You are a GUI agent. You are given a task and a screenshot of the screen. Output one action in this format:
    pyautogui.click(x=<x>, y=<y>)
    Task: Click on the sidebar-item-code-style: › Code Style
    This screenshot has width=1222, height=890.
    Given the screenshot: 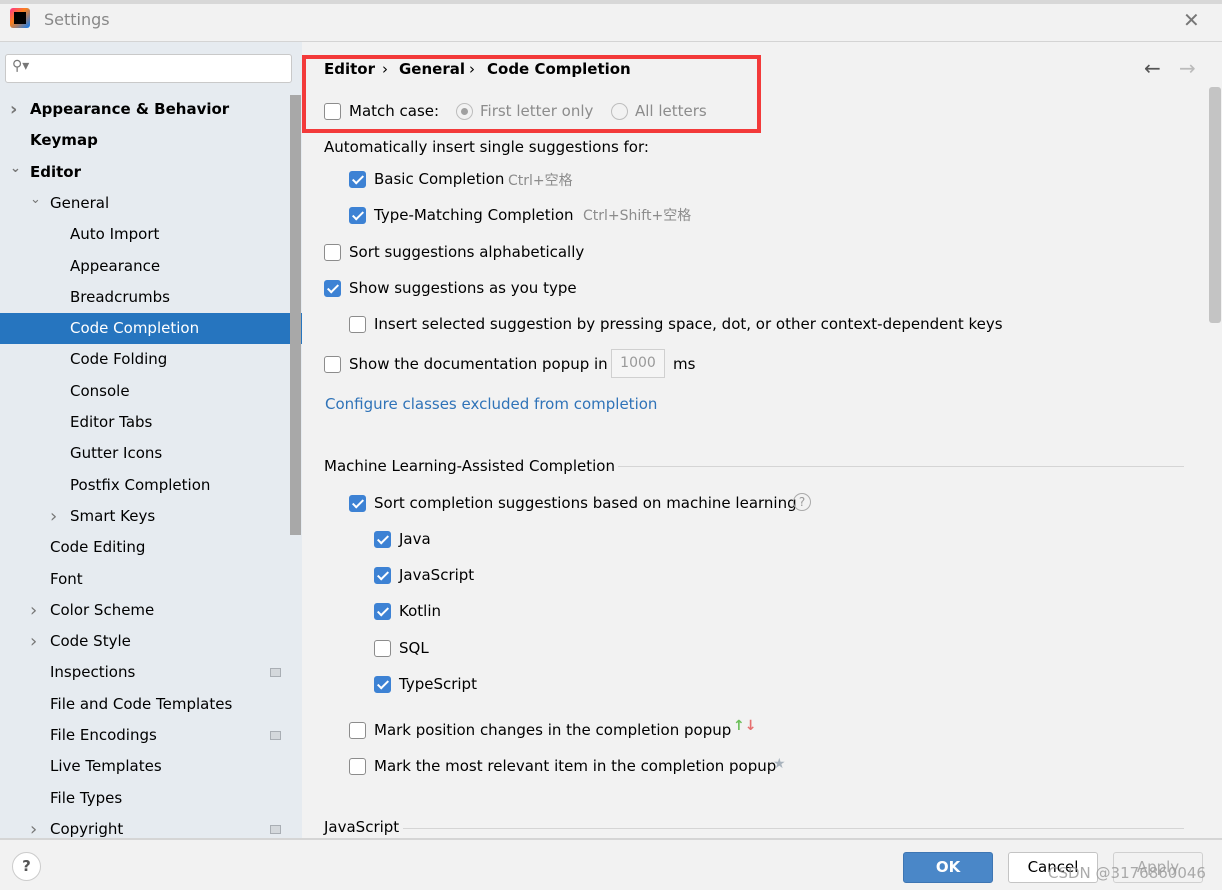 What is the action you would take?
    pyautogui.click(x=145, y=641)
    